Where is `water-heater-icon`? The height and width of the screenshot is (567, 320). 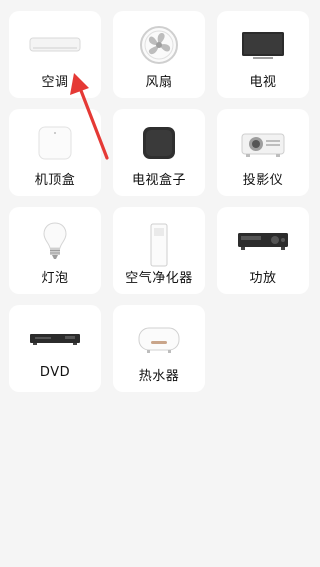 water-heater-icon is located at coordinates (159, 339).